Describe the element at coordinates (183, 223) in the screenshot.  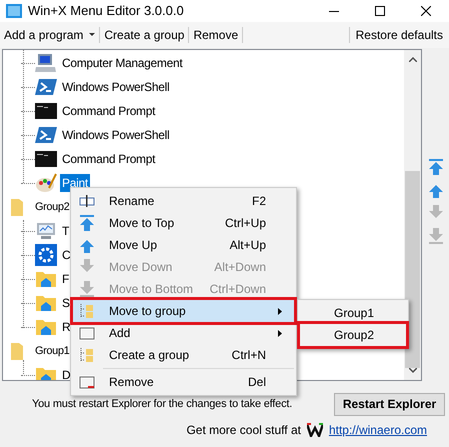
I see `menu-item: Move to Top Ctrl+Up` at that location.